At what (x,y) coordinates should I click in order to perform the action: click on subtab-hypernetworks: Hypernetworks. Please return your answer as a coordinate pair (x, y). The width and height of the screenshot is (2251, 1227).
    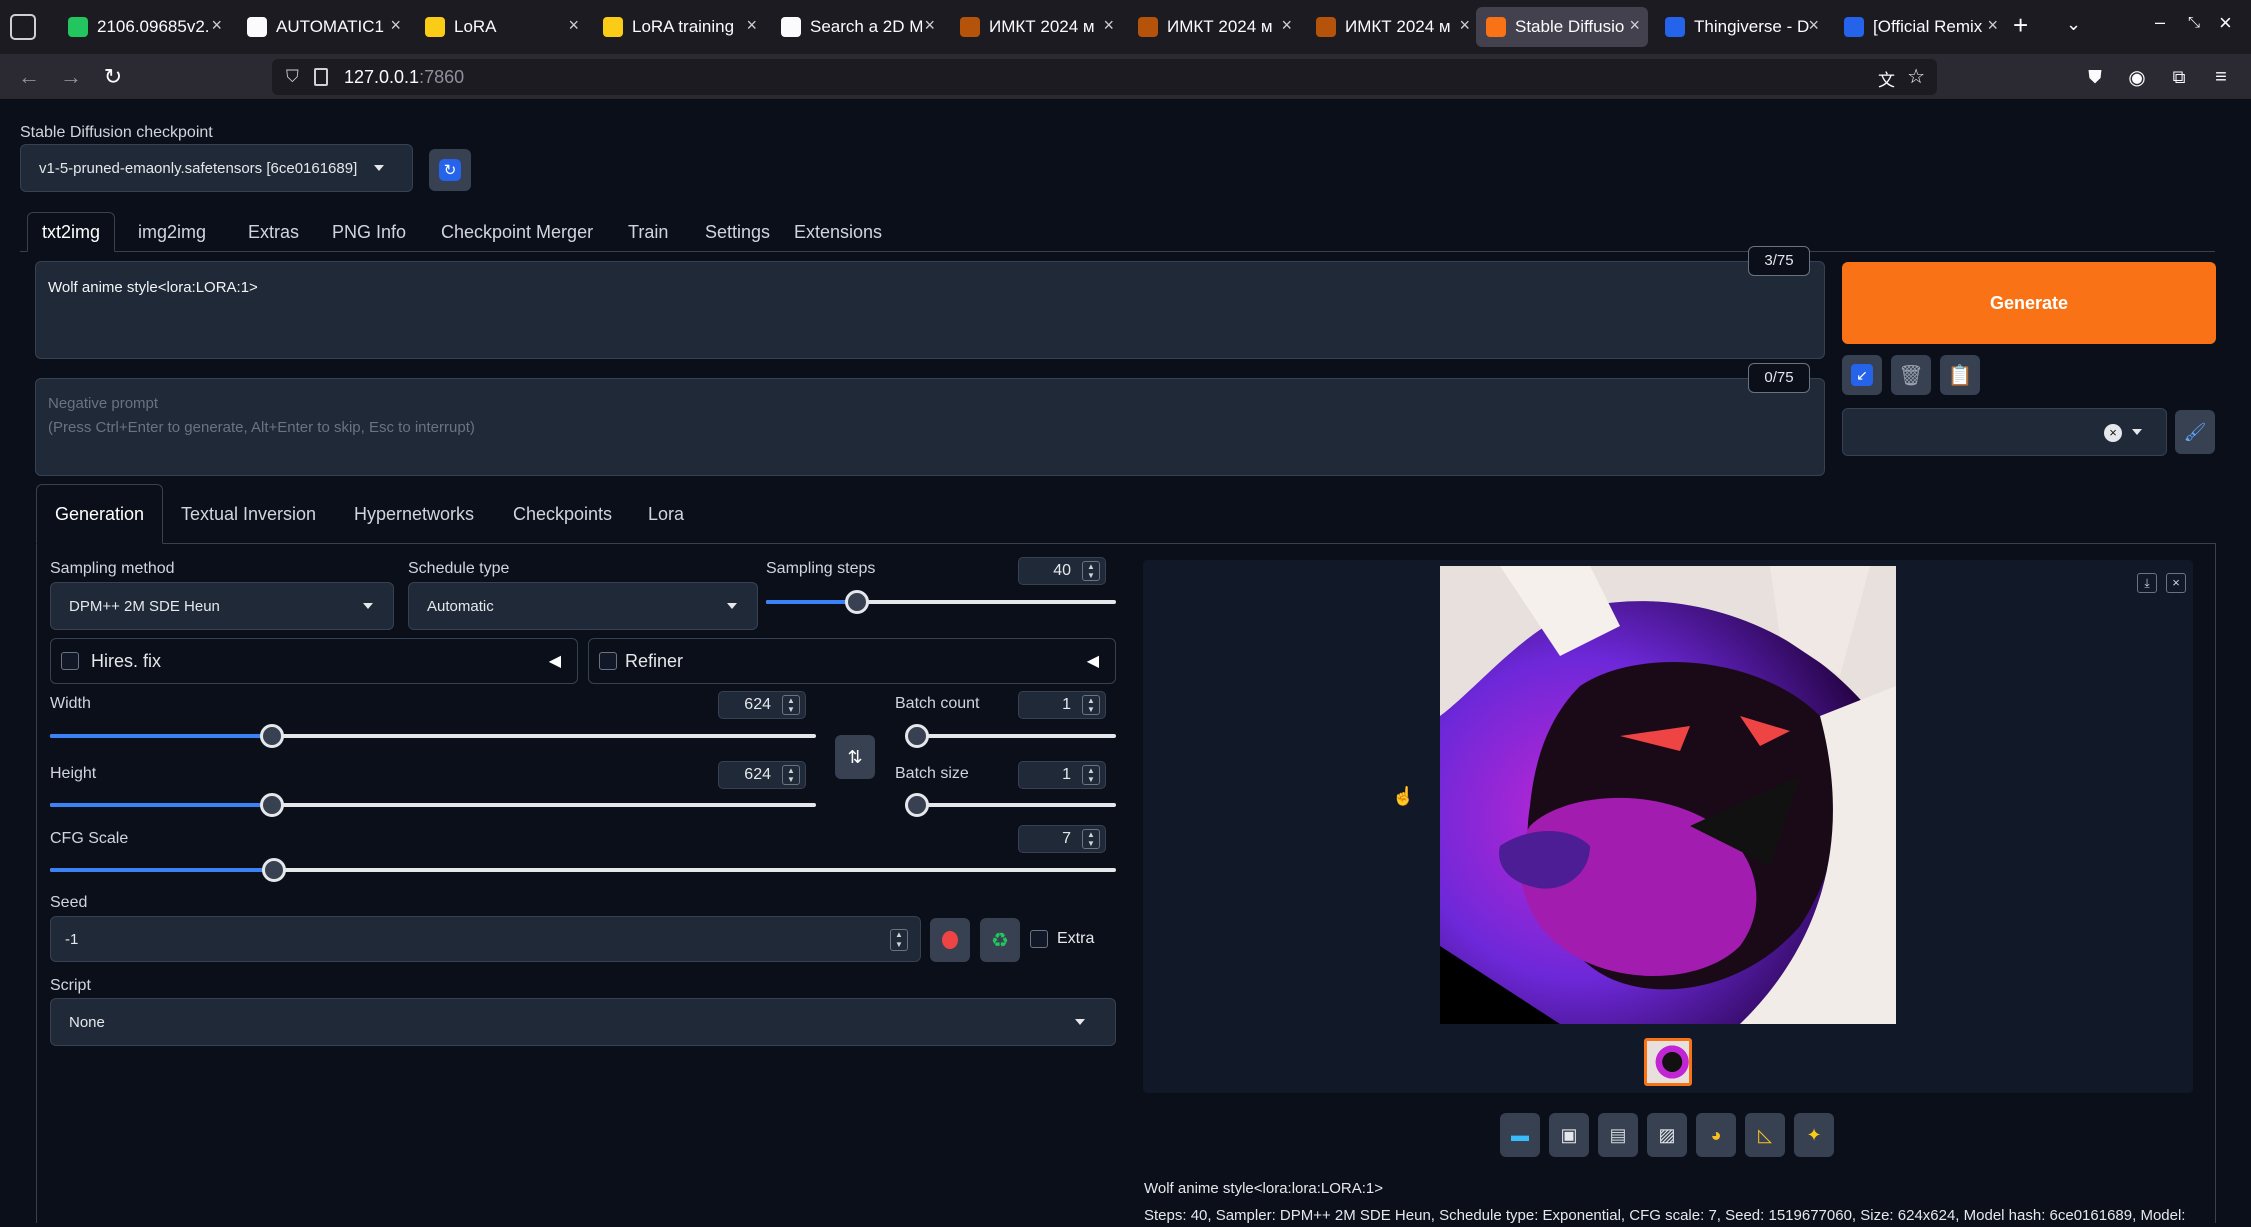
    Looking at the image, I should click on (414, 514).